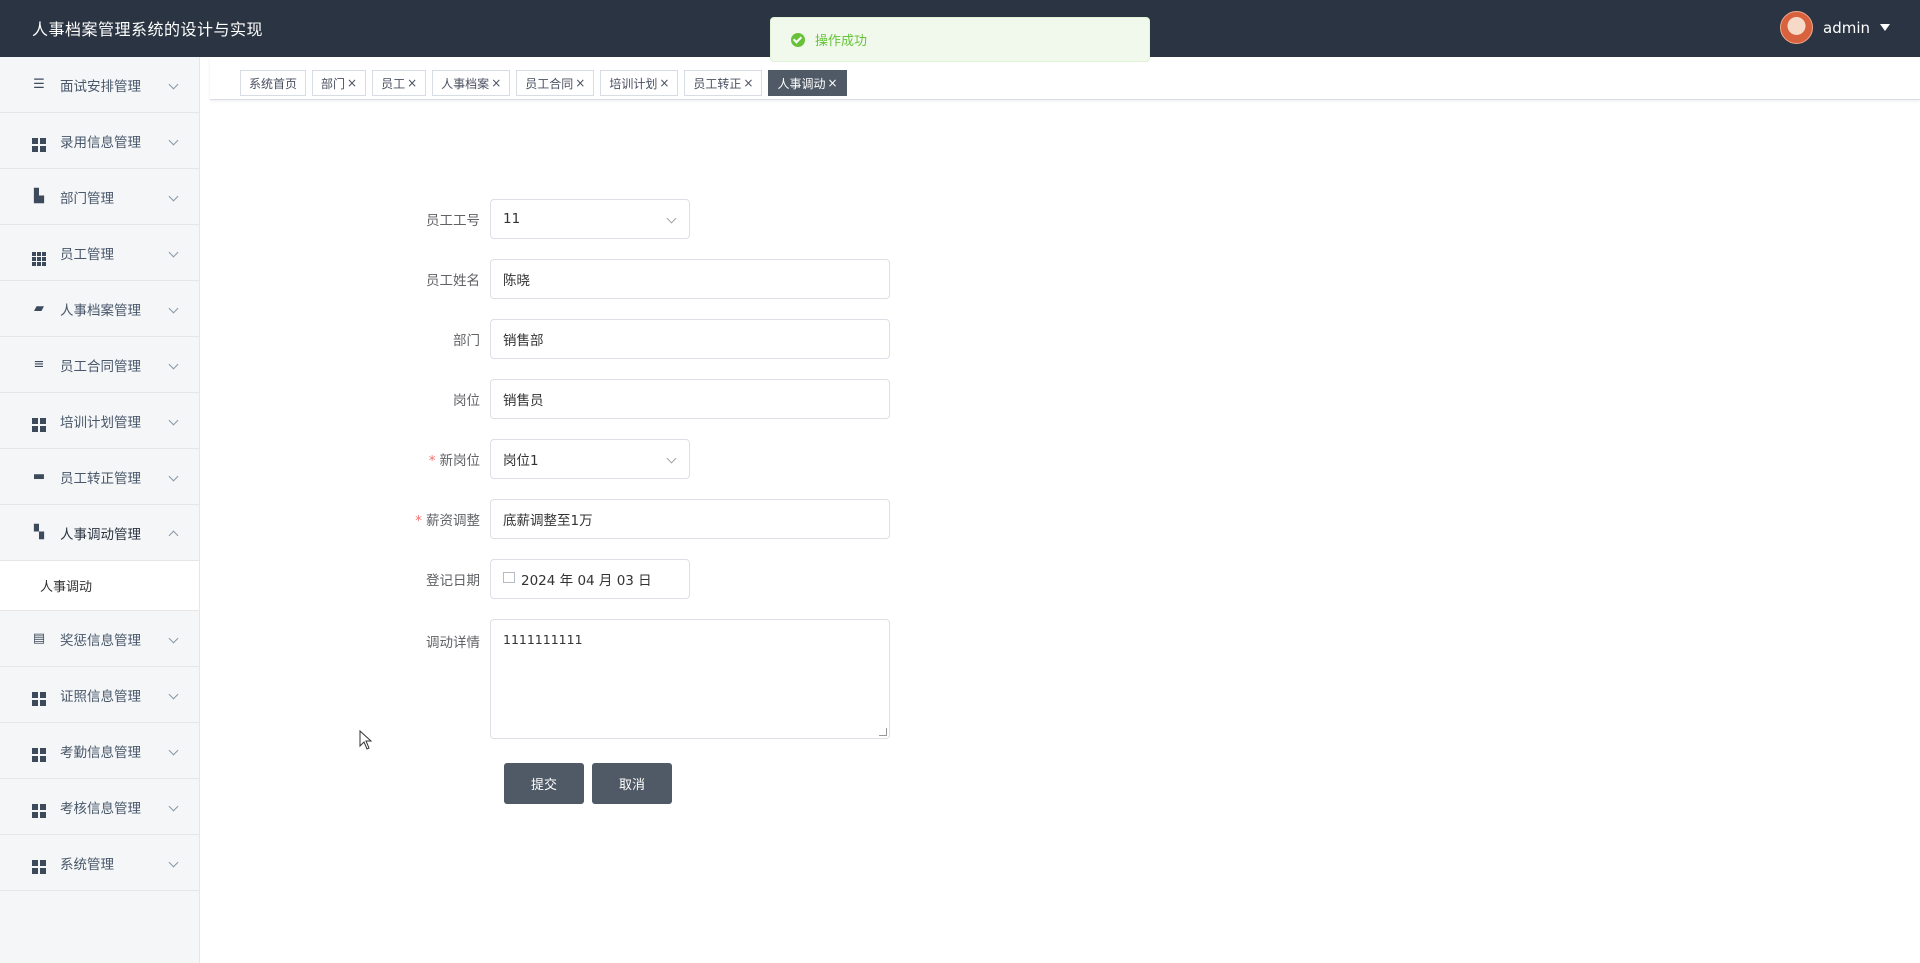 This screenshot has width=1920, height=963. Describe the element at coordinates (841, 41) in the screenshot. I see `toast-message: 操作成功` at that location.